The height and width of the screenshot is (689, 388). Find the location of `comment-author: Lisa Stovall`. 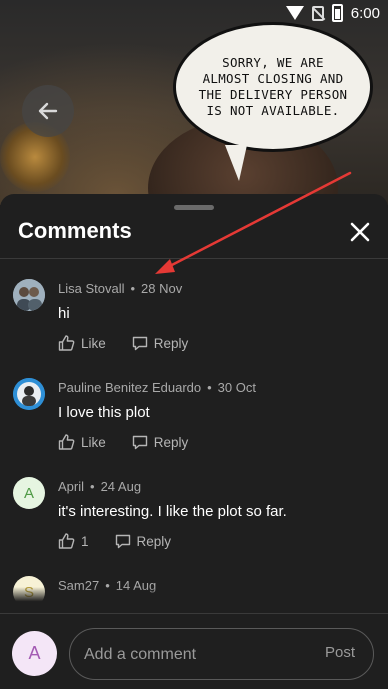

comment-author: Lisa Stovall is located at coordinates (91, 288).